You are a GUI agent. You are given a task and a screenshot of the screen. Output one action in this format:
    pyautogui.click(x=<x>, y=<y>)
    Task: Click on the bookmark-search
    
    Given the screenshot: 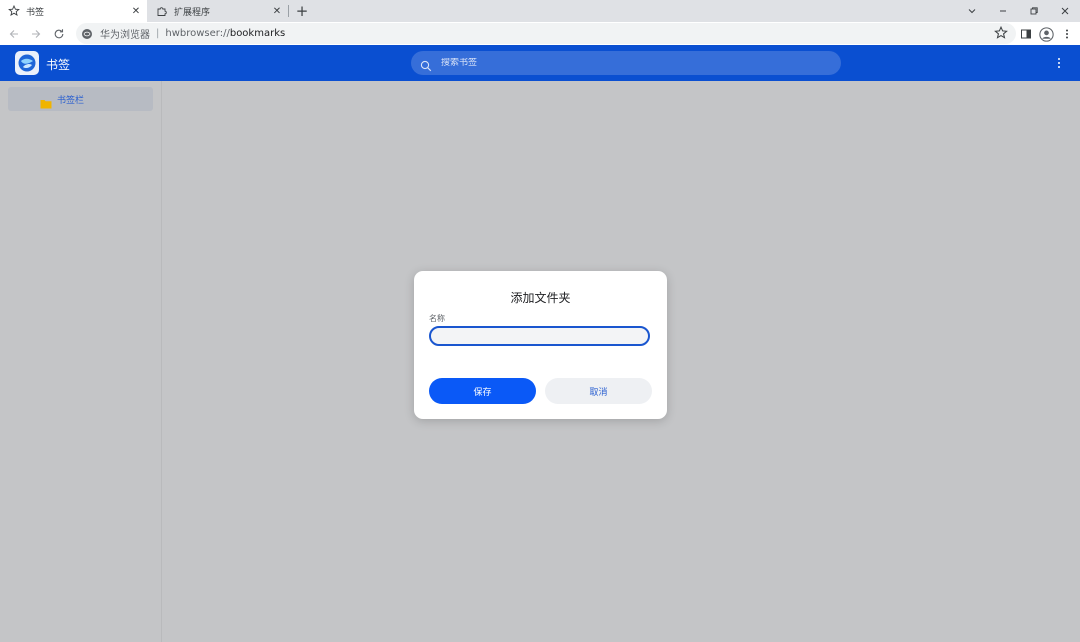 What is the action you would take?
    pyautogui.click(x=626, y=63)
    